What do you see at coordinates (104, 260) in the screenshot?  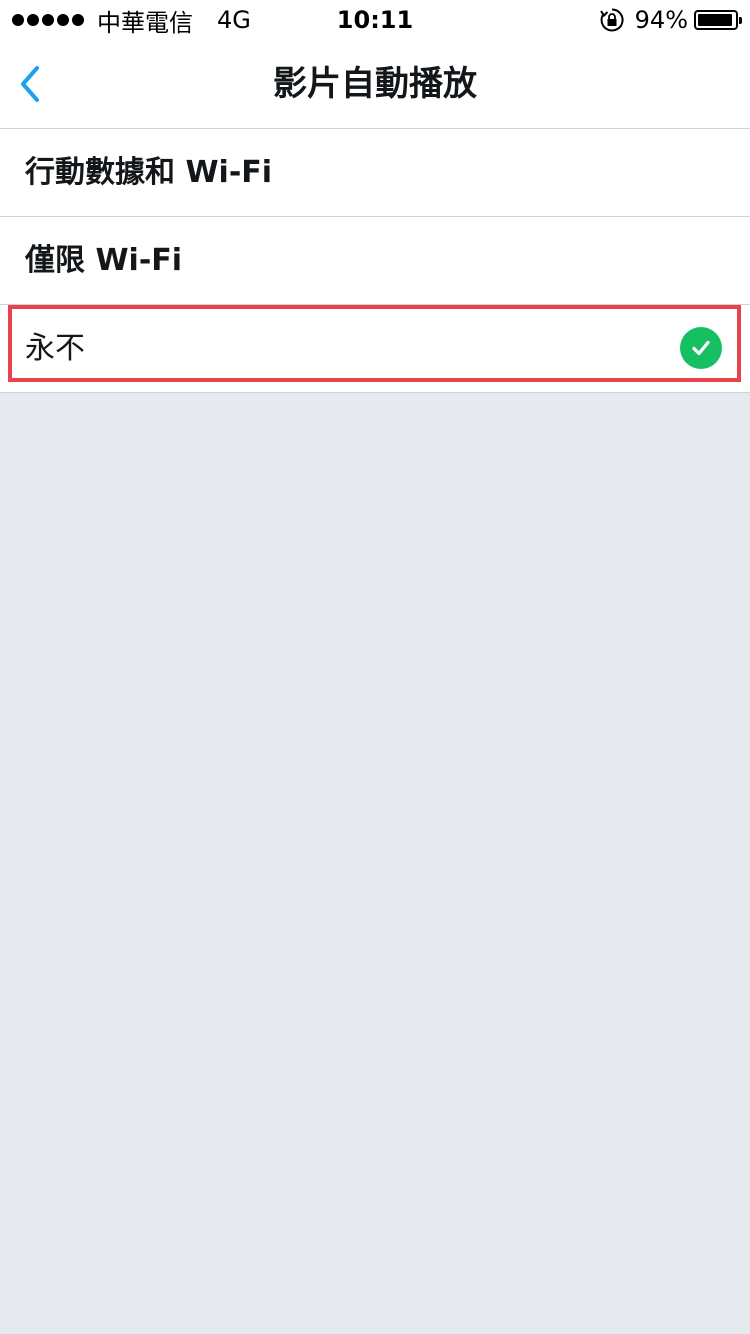 I see `option-label: 僅限 Wi-Fi` at bounding box center [104, 260].